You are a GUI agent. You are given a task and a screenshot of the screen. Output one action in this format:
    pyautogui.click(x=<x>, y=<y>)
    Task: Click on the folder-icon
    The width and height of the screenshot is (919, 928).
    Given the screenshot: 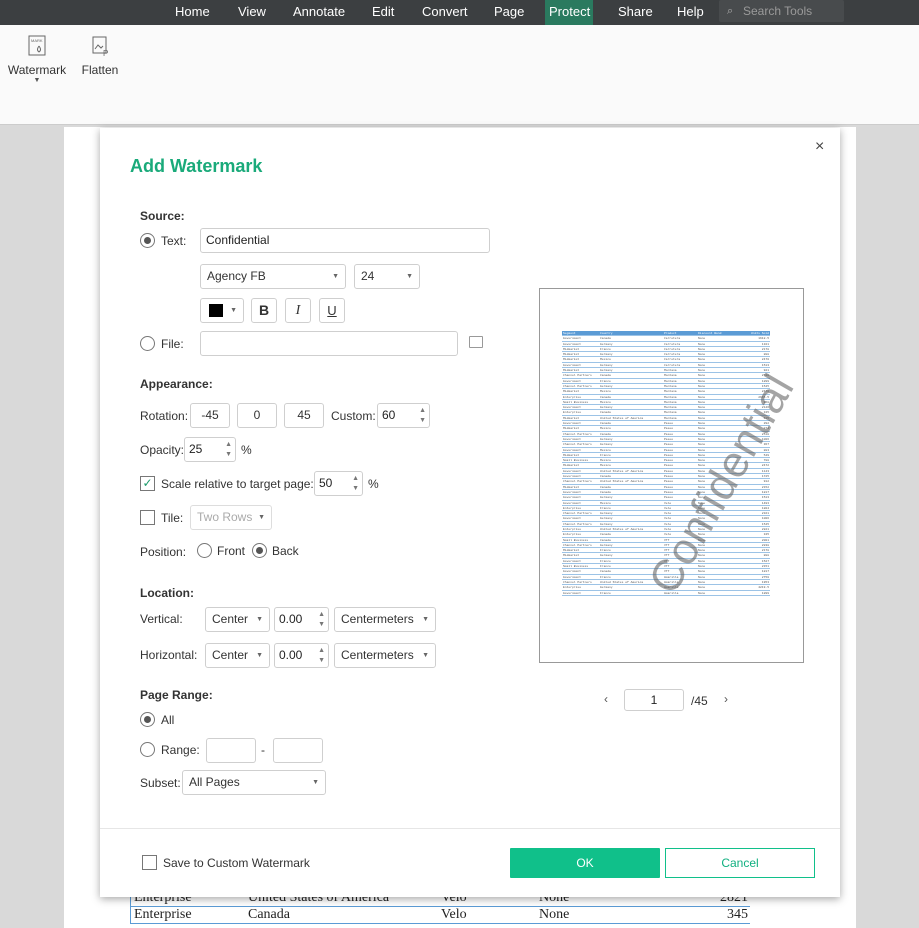 What is the action you would take?
    pyautogui.click(x=476, y=342)
    